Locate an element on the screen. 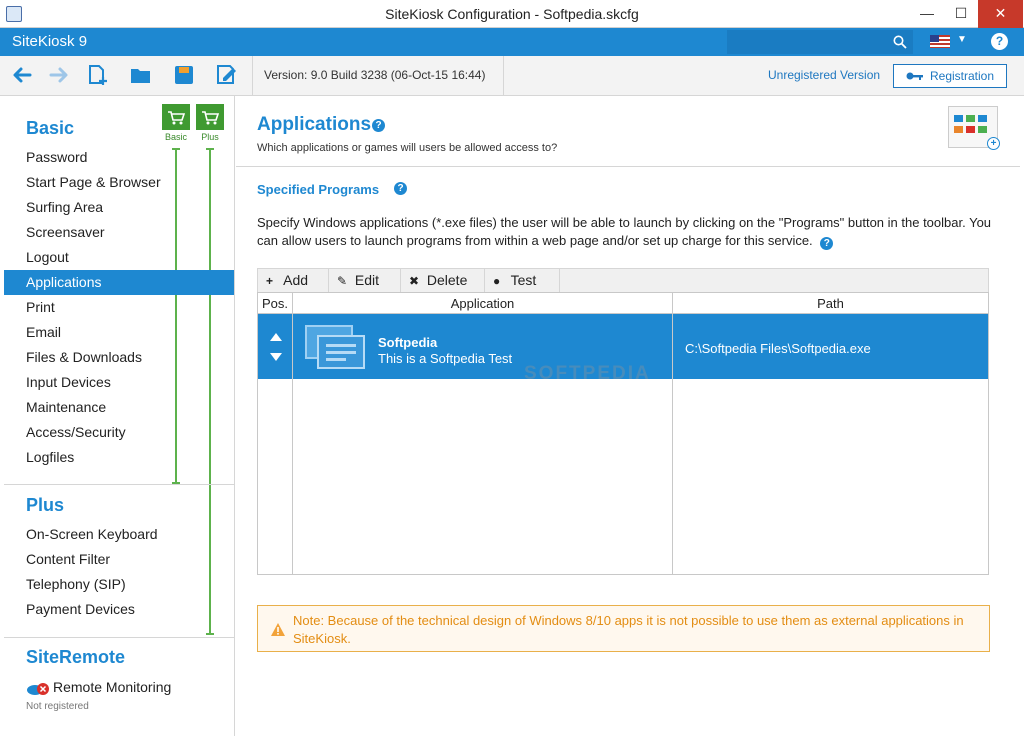 The image size is (1024, 740). us-flag-icon is located at coordinates (940, 41).